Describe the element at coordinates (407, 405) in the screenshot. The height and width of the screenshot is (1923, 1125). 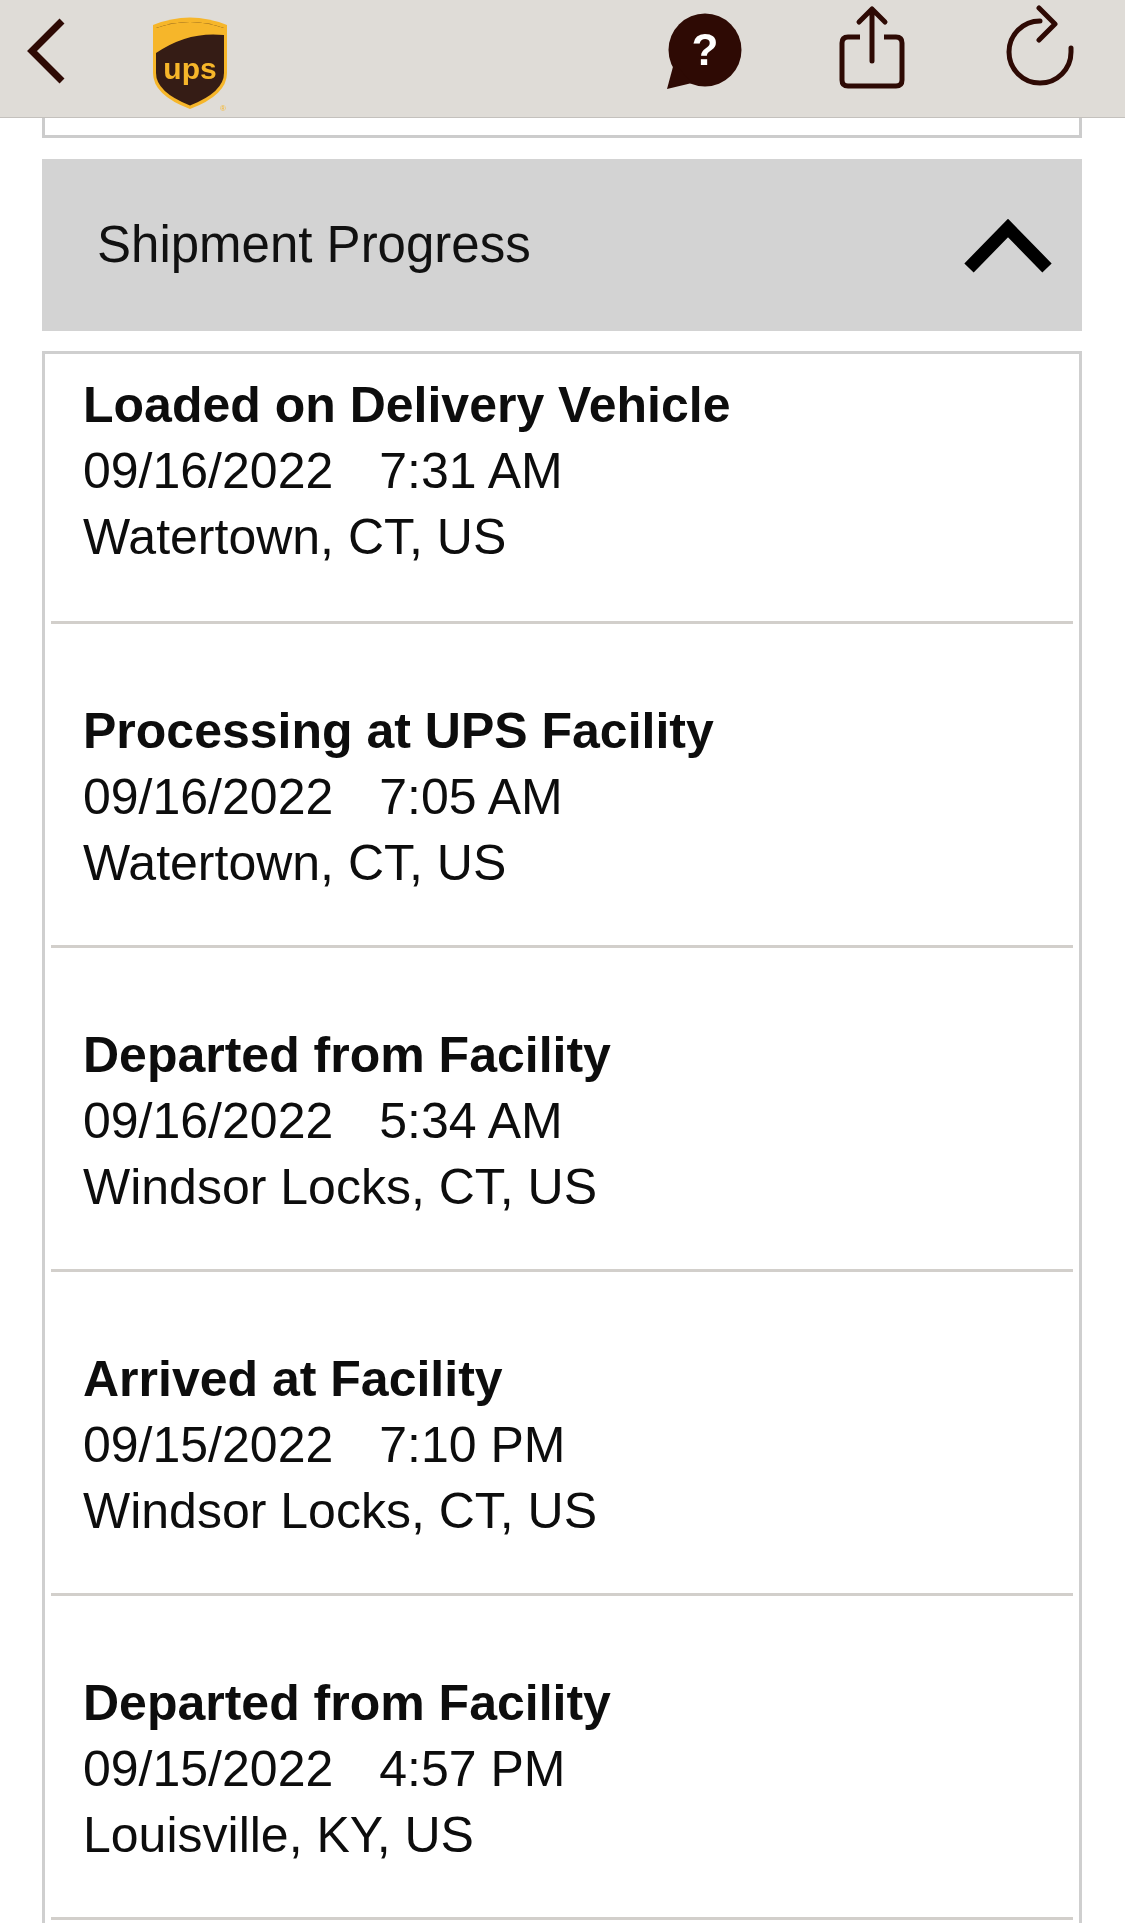
I see `event-status: Loaded on Delivery Vehicle` at that location.